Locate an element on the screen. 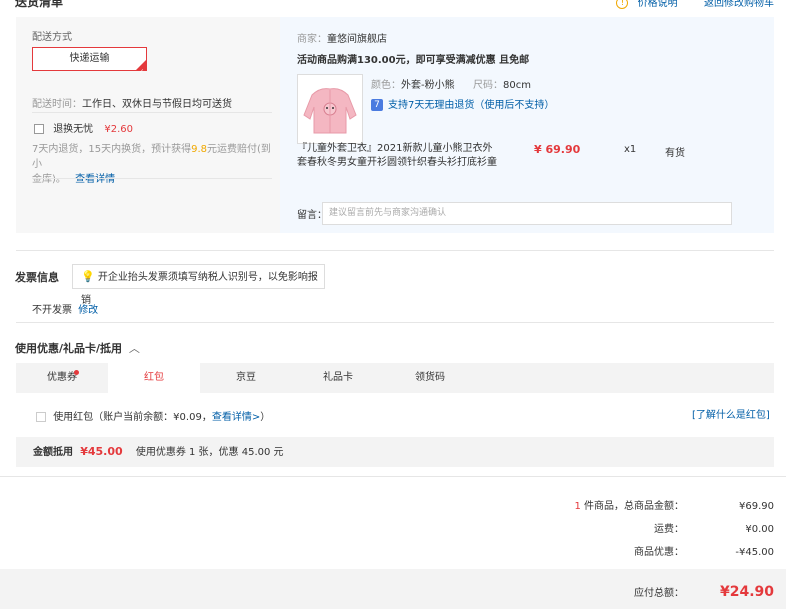  promo-text: 活动商品购满130.00元，即可享受满减优惠 且免邮 is located at coordinates (413, 60).